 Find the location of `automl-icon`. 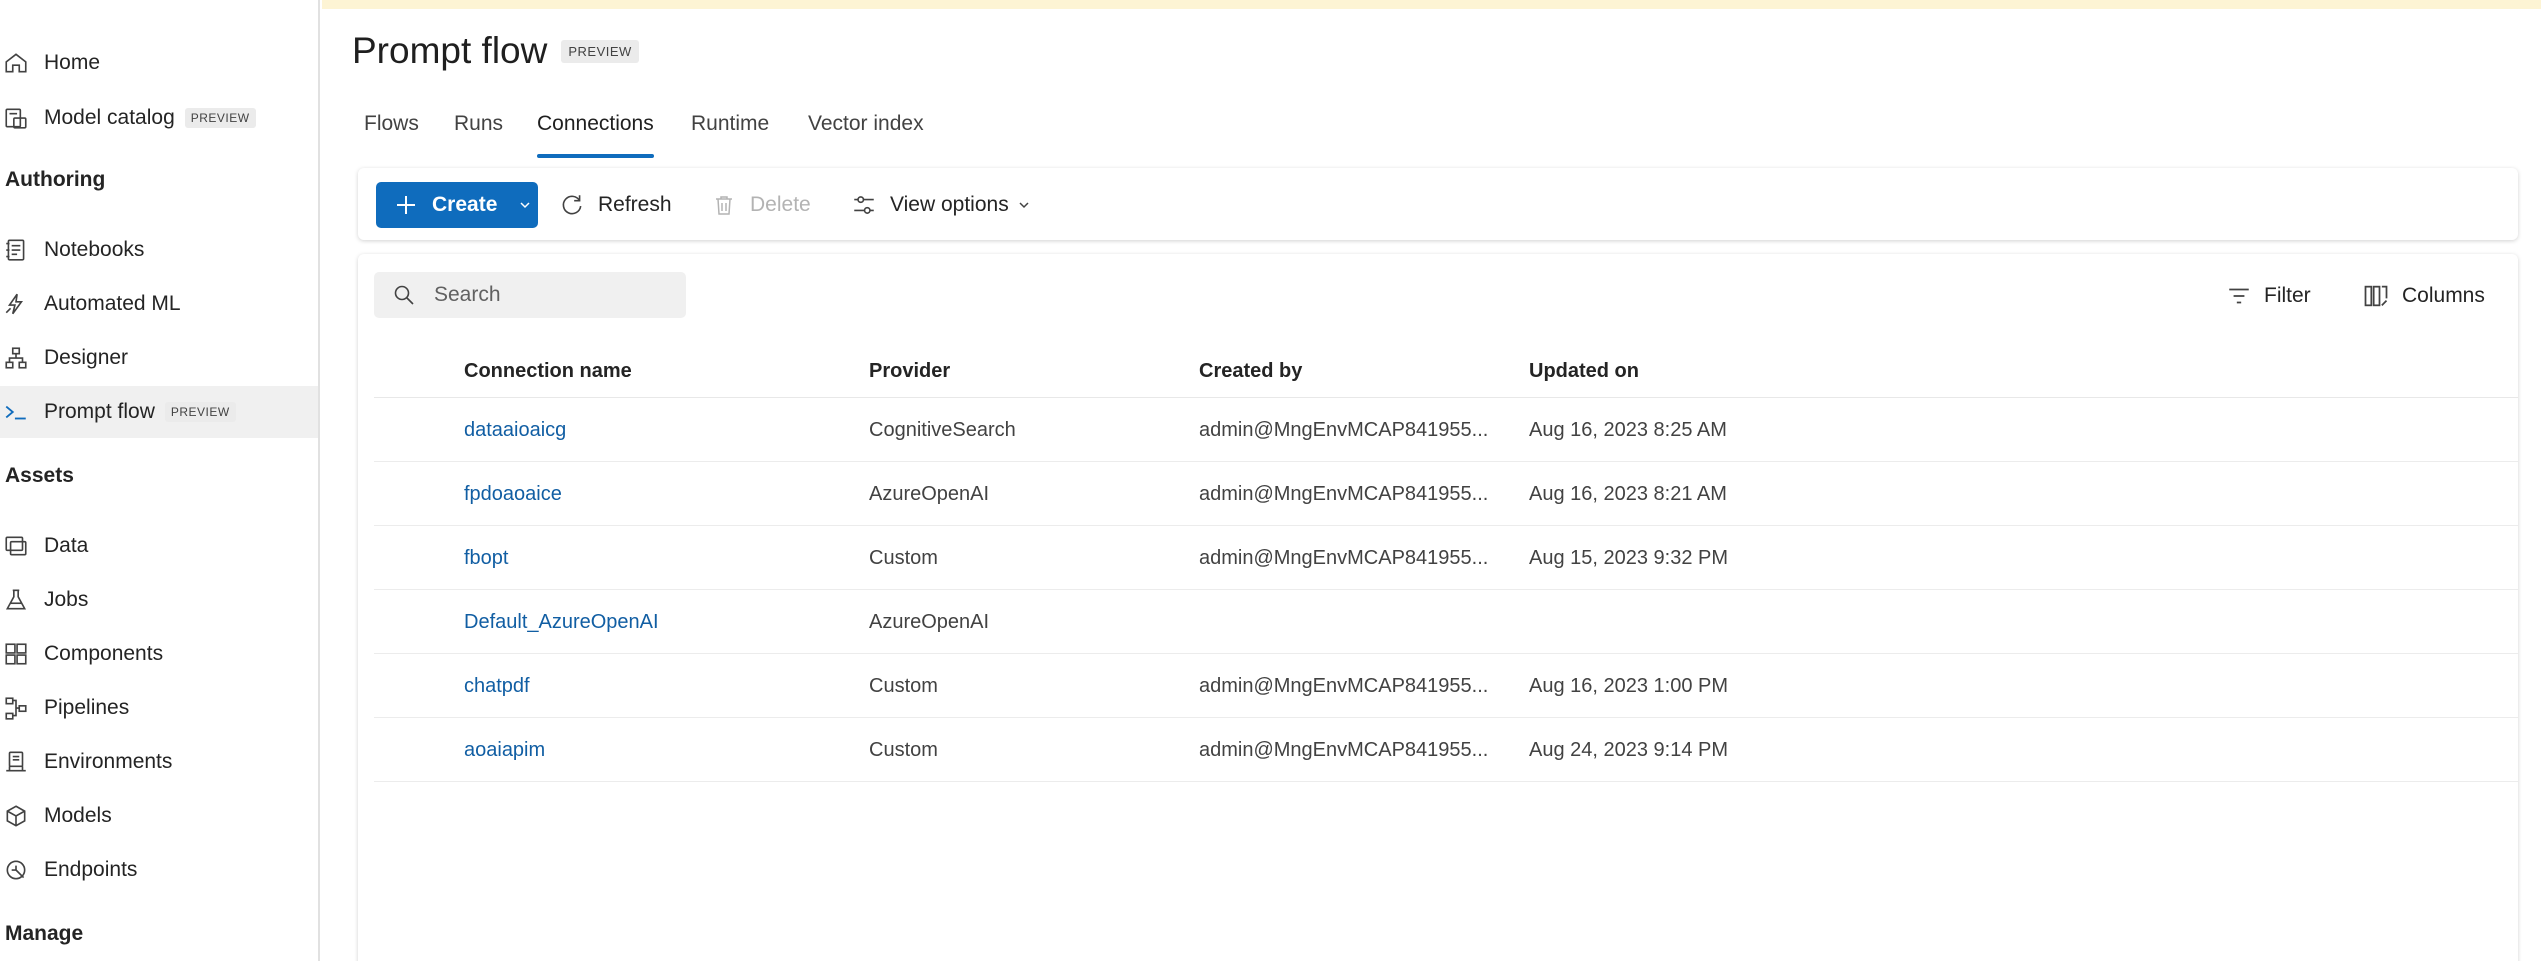

automl-icon is located at coordinates (16, 304).